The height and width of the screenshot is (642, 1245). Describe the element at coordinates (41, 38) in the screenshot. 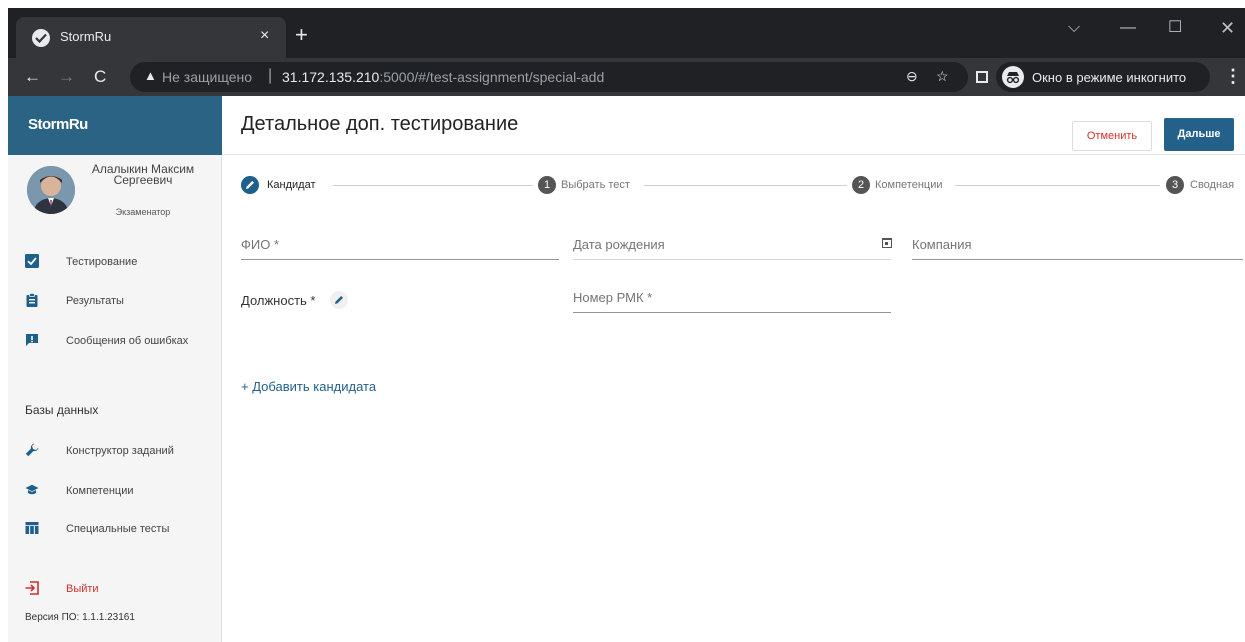

I see `favicon-check-icon` at that location.